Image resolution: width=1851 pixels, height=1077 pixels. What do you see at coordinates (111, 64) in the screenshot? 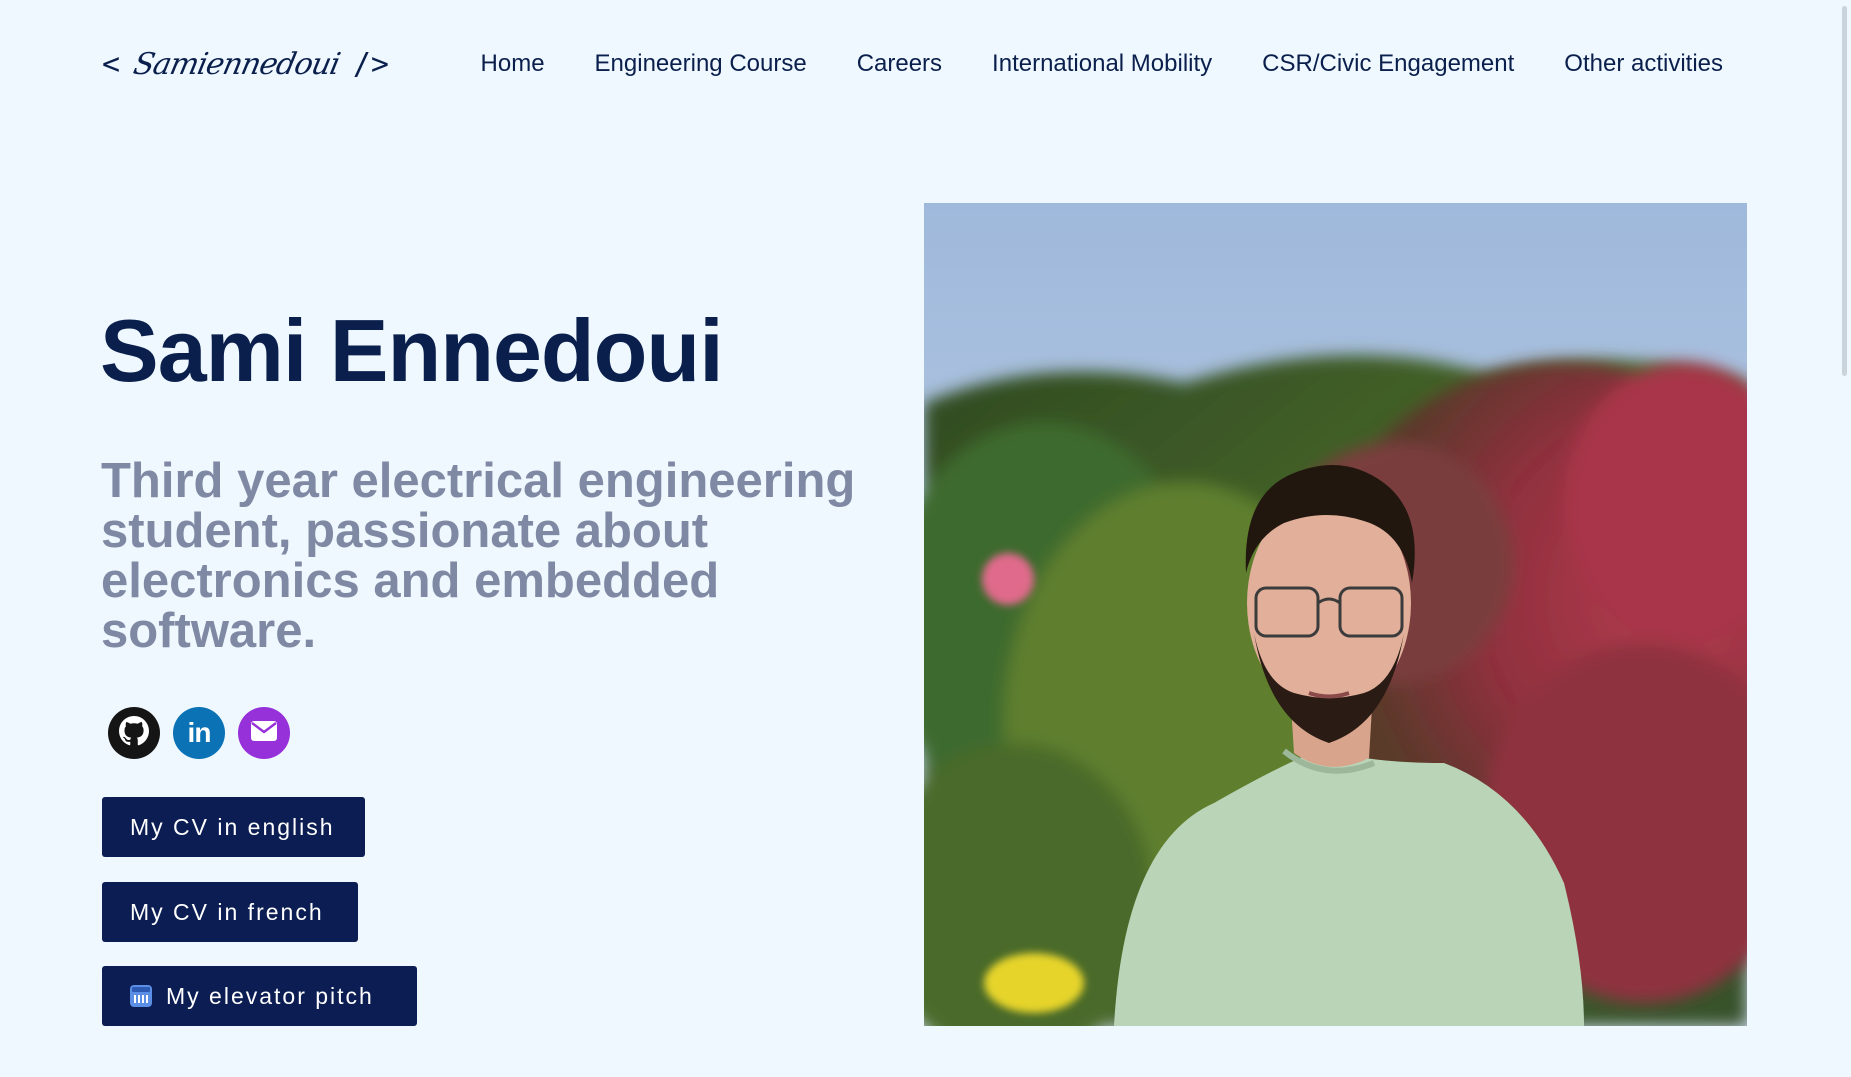
I see `logo-open-bracket: <` at bounding box center [111, 64].